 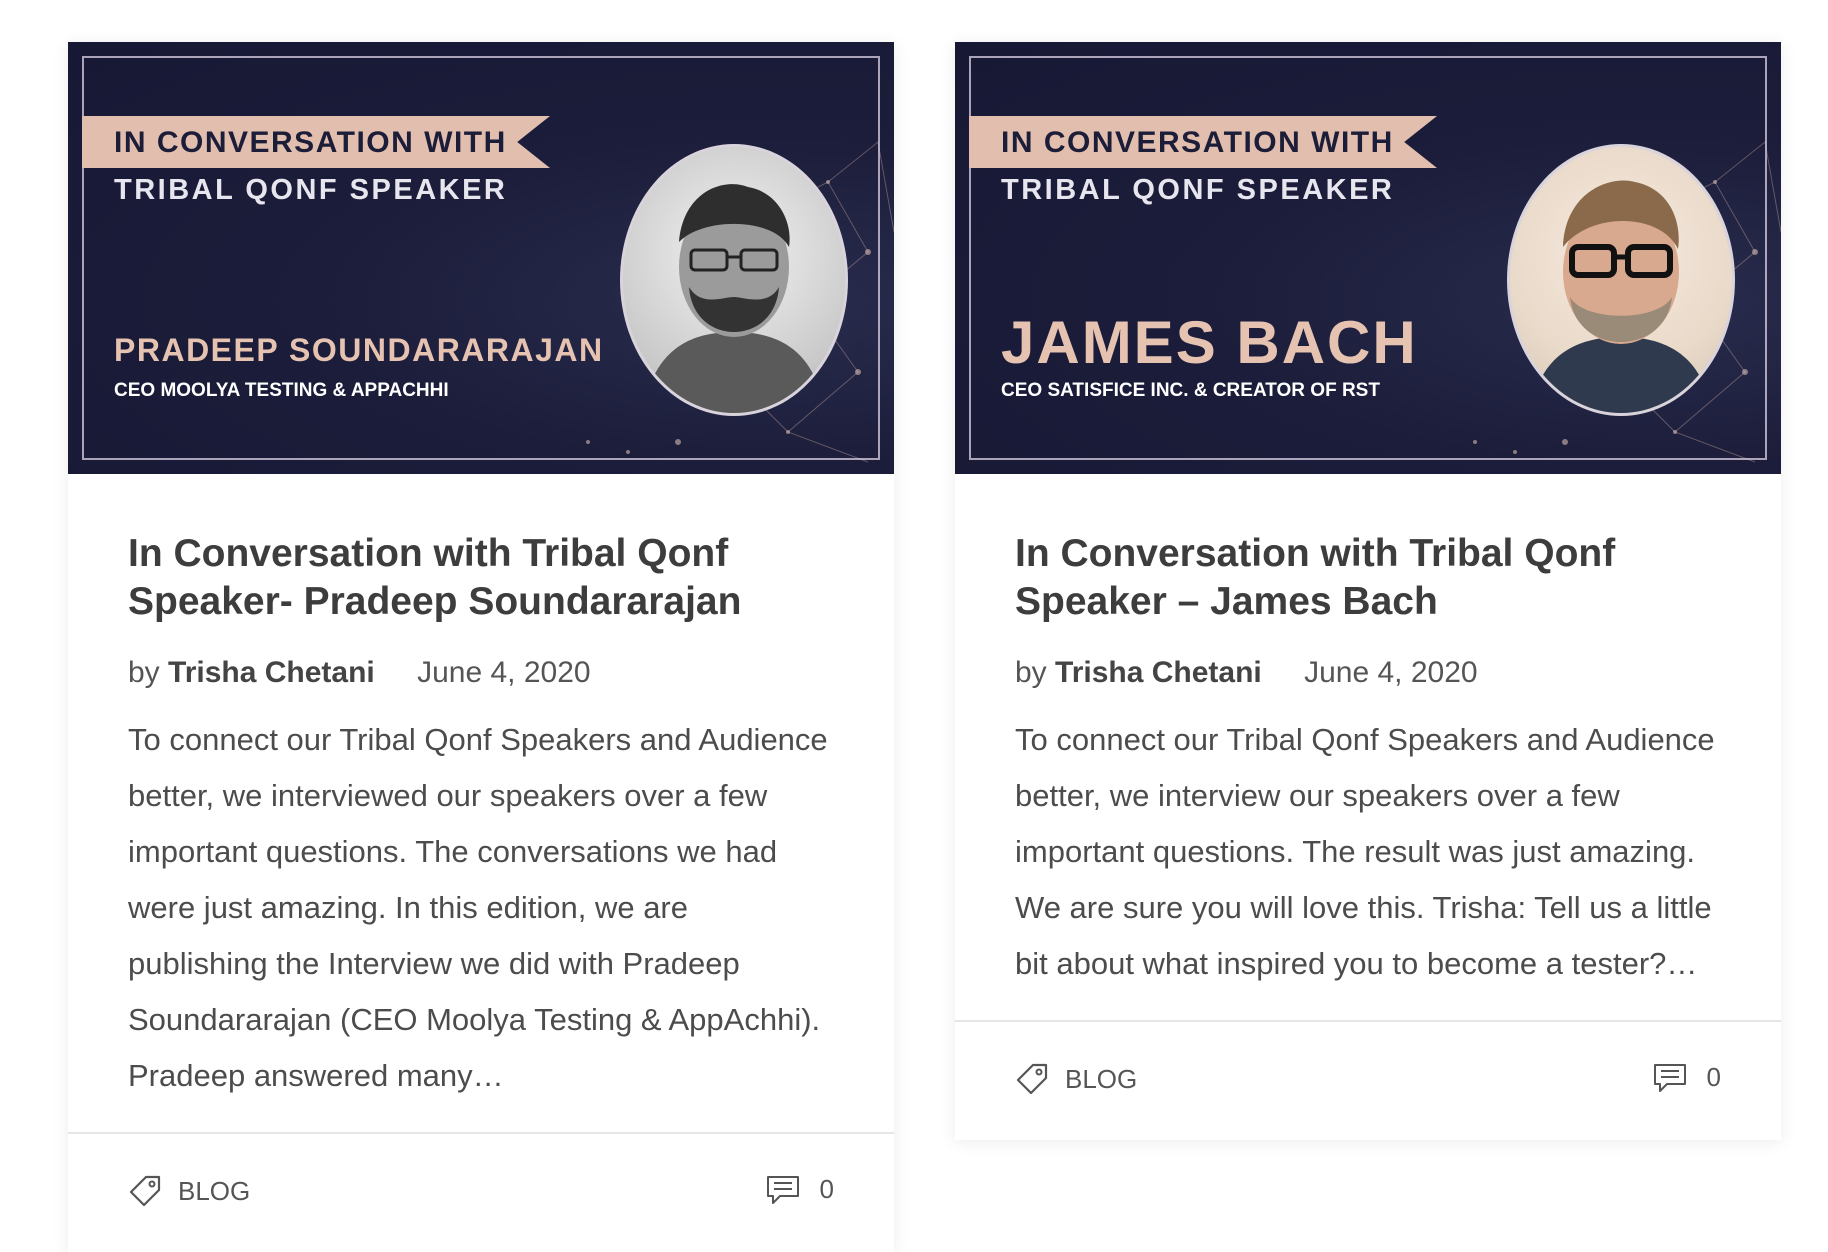 What do you see at coordinates (1190, 390) in the screenshot?
I see `banner-speaker-role: CEO SATISFICE INC. & CREATOR OF RST` at bounding box center [1190, 390].